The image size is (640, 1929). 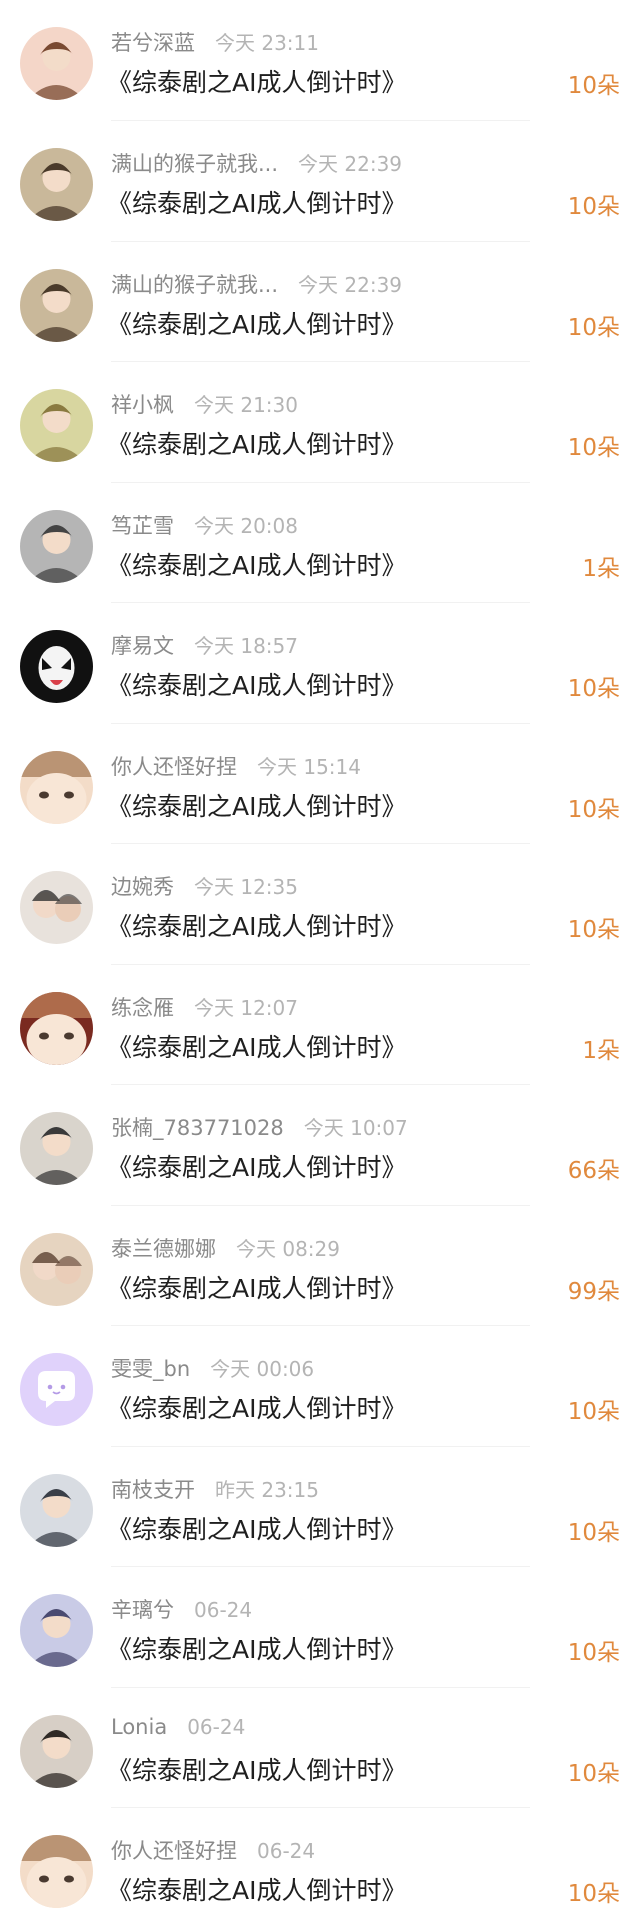 I want to click on avatar-mask-icon, so click(x=56, y=666).